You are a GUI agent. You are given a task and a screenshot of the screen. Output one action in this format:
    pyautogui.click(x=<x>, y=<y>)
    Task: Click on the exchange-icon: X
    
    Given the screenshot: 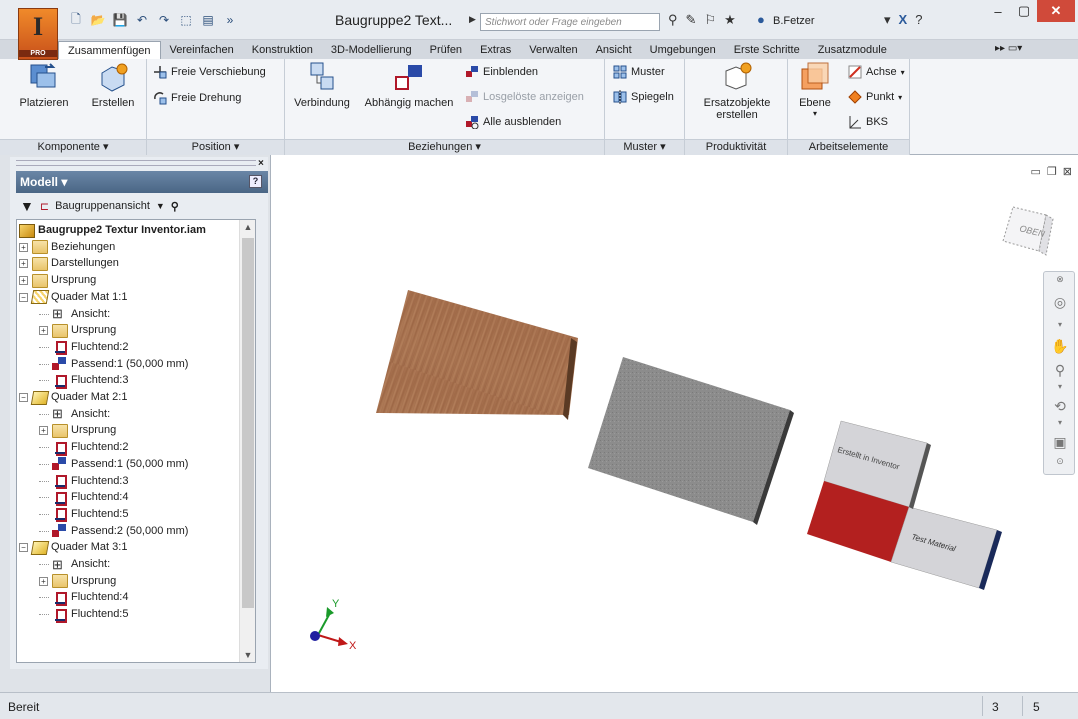 What is the action you would take?
    pyautogui.click(x=903, y=20)
    